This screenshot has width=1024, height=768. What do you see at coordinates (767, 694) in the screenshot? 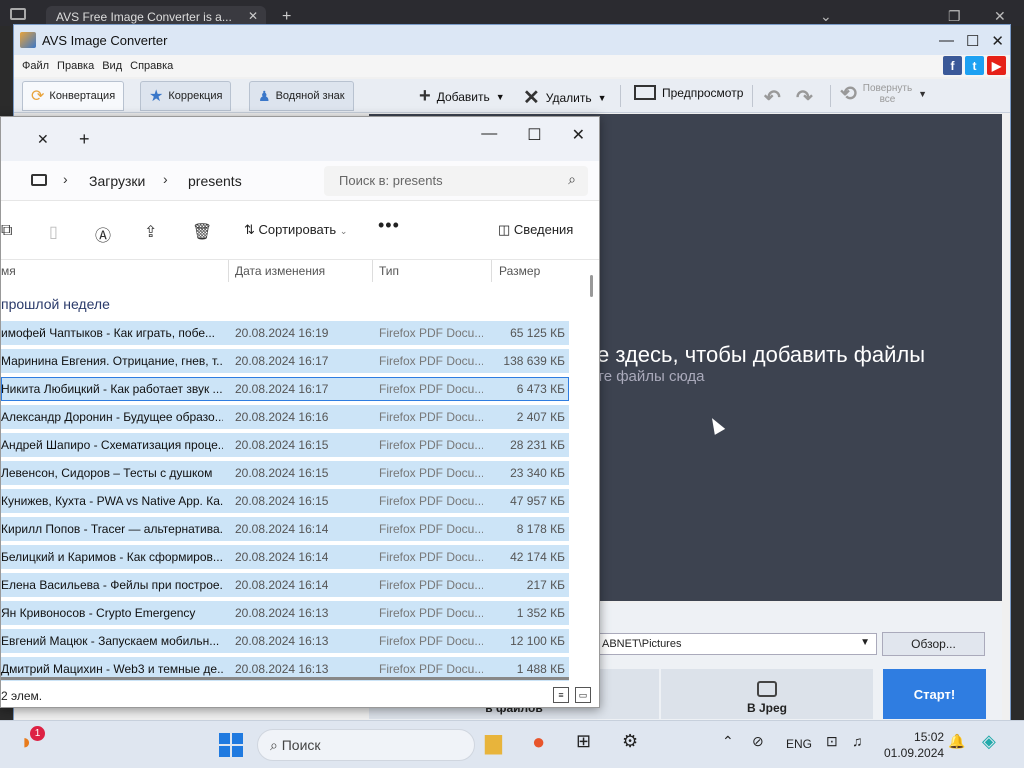
I see `step-format: В Jpeg` at bounding box center [767, 694].